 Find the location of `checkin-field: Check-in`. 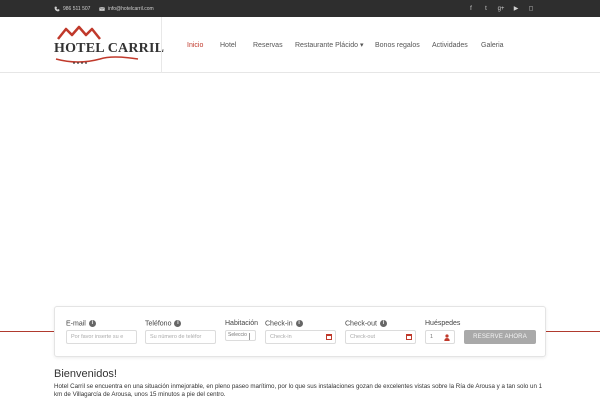

checkin-field: Check-in is located at coordinates (300, 337).